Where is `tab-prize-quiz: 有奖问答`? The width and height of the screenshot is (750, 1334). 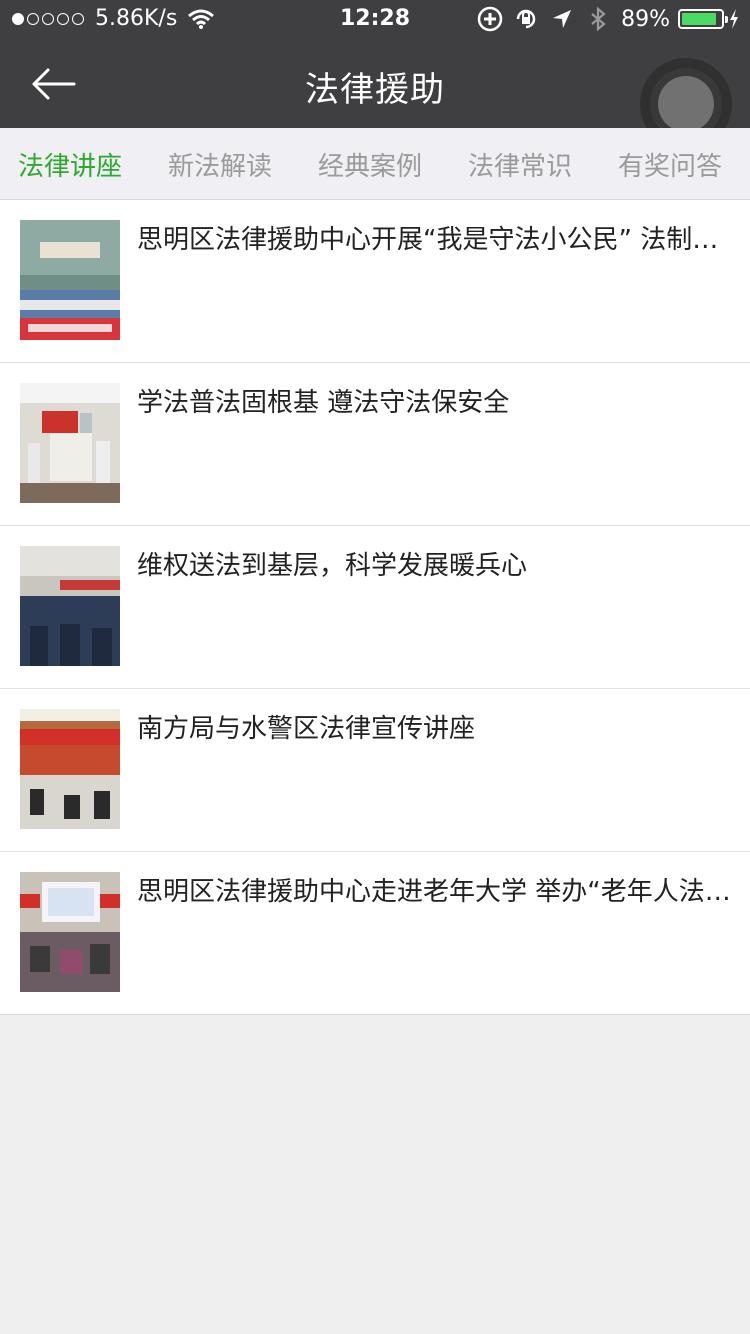
tab-prize-quiz: 有奖问答 is located at coordinates (670, 164).